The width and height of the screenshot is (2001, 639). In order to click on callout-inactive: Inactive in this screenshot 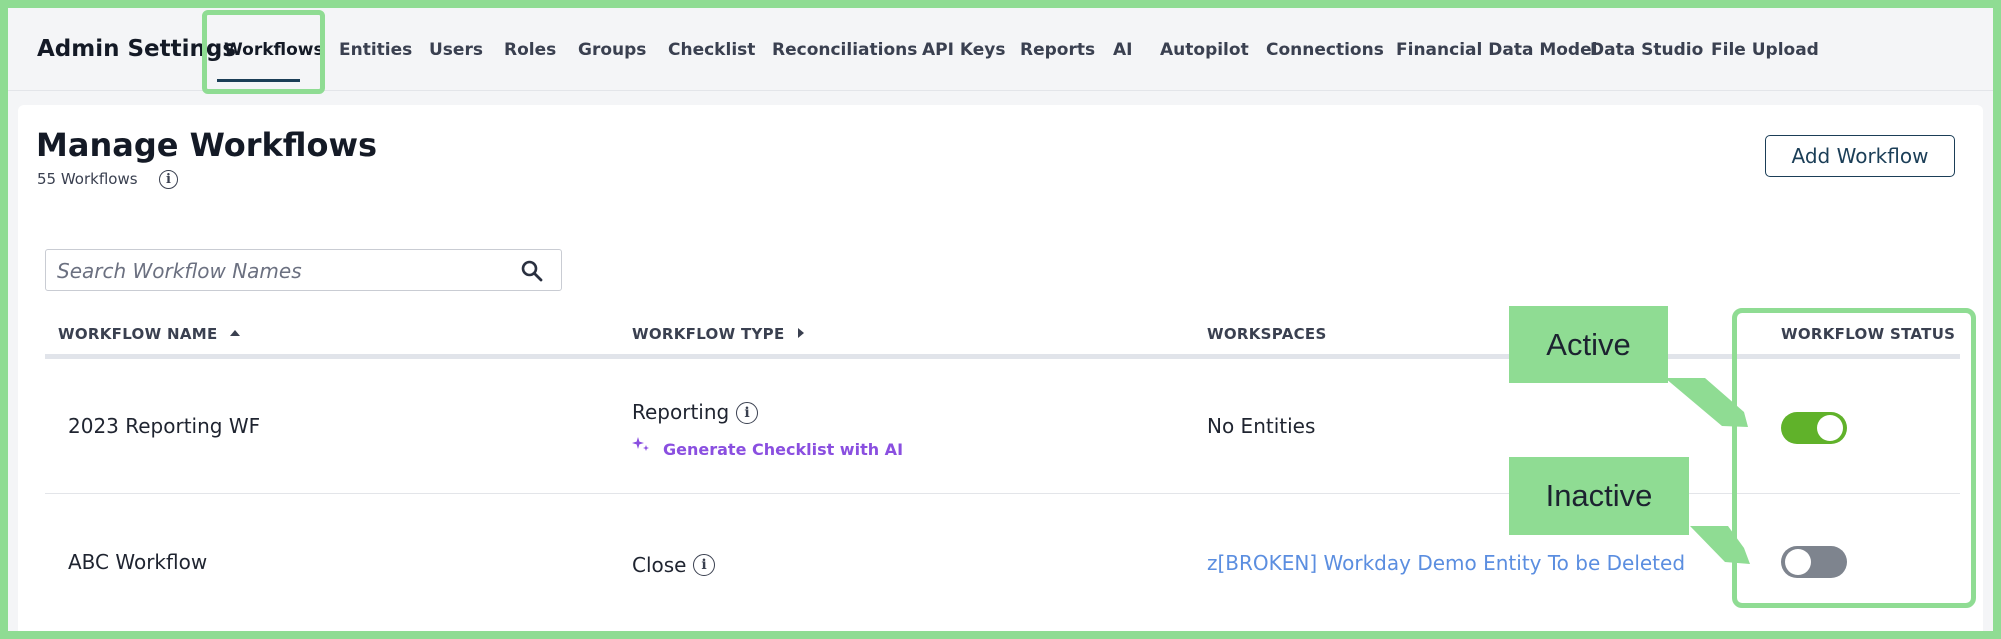, I will do `click(1599, 496)`.